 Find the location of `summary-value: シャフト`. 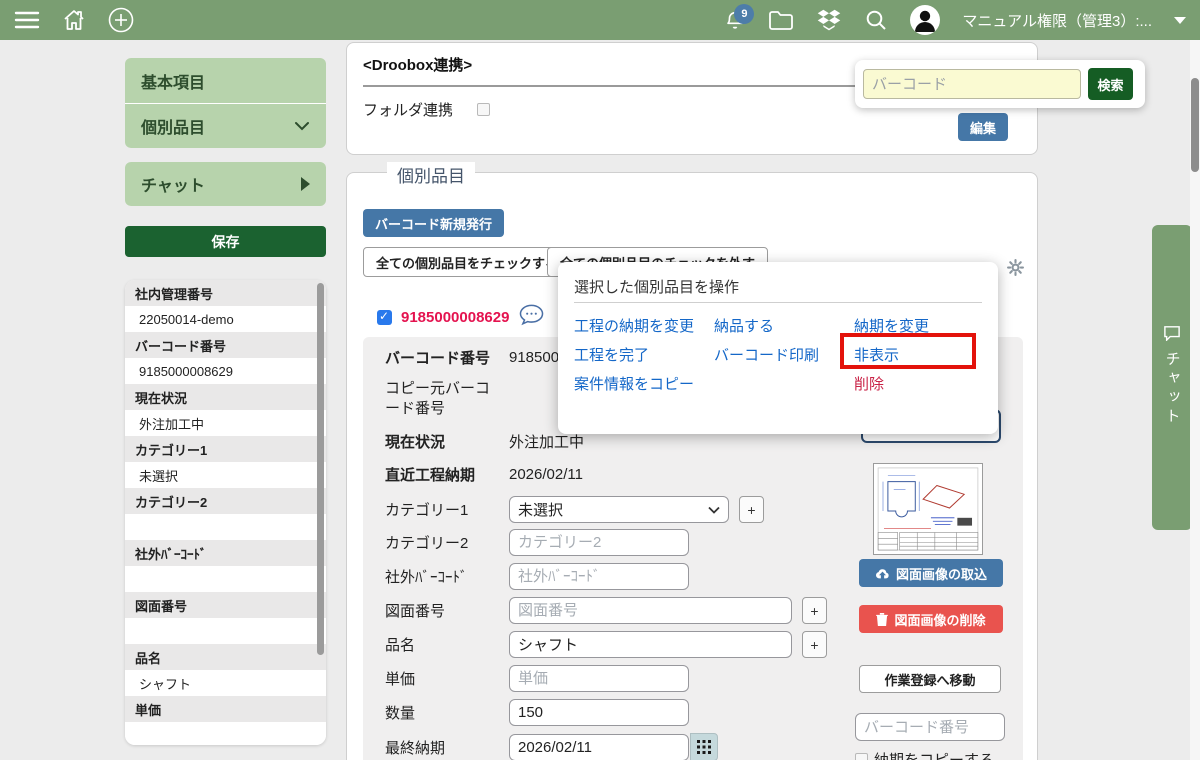

summary-value: シャフト is located at coordinates (225, 683).